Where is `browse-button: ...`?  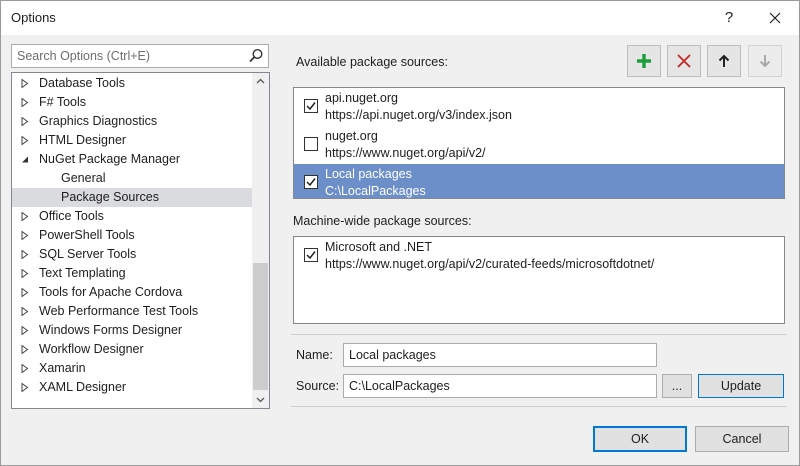
browse-button: ... is located at coordinates (677, 386).